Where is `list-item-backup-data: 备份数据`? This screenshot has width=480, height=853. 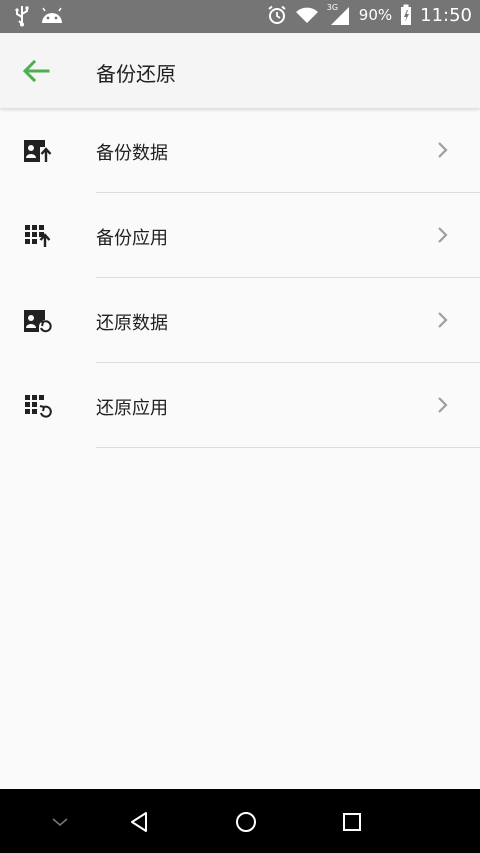
list-item-backup-data: 备份数据 is located at coordinates (240, 150).